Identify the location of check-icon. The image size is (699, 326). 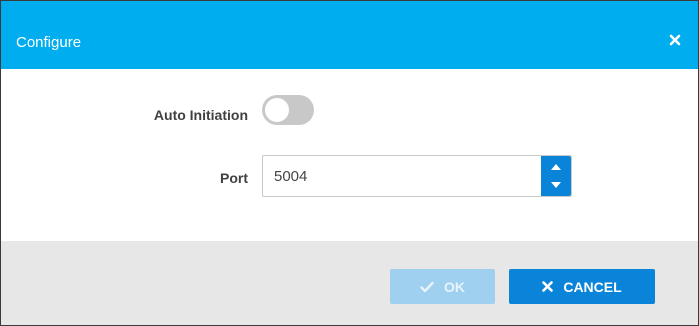
(427, 286).